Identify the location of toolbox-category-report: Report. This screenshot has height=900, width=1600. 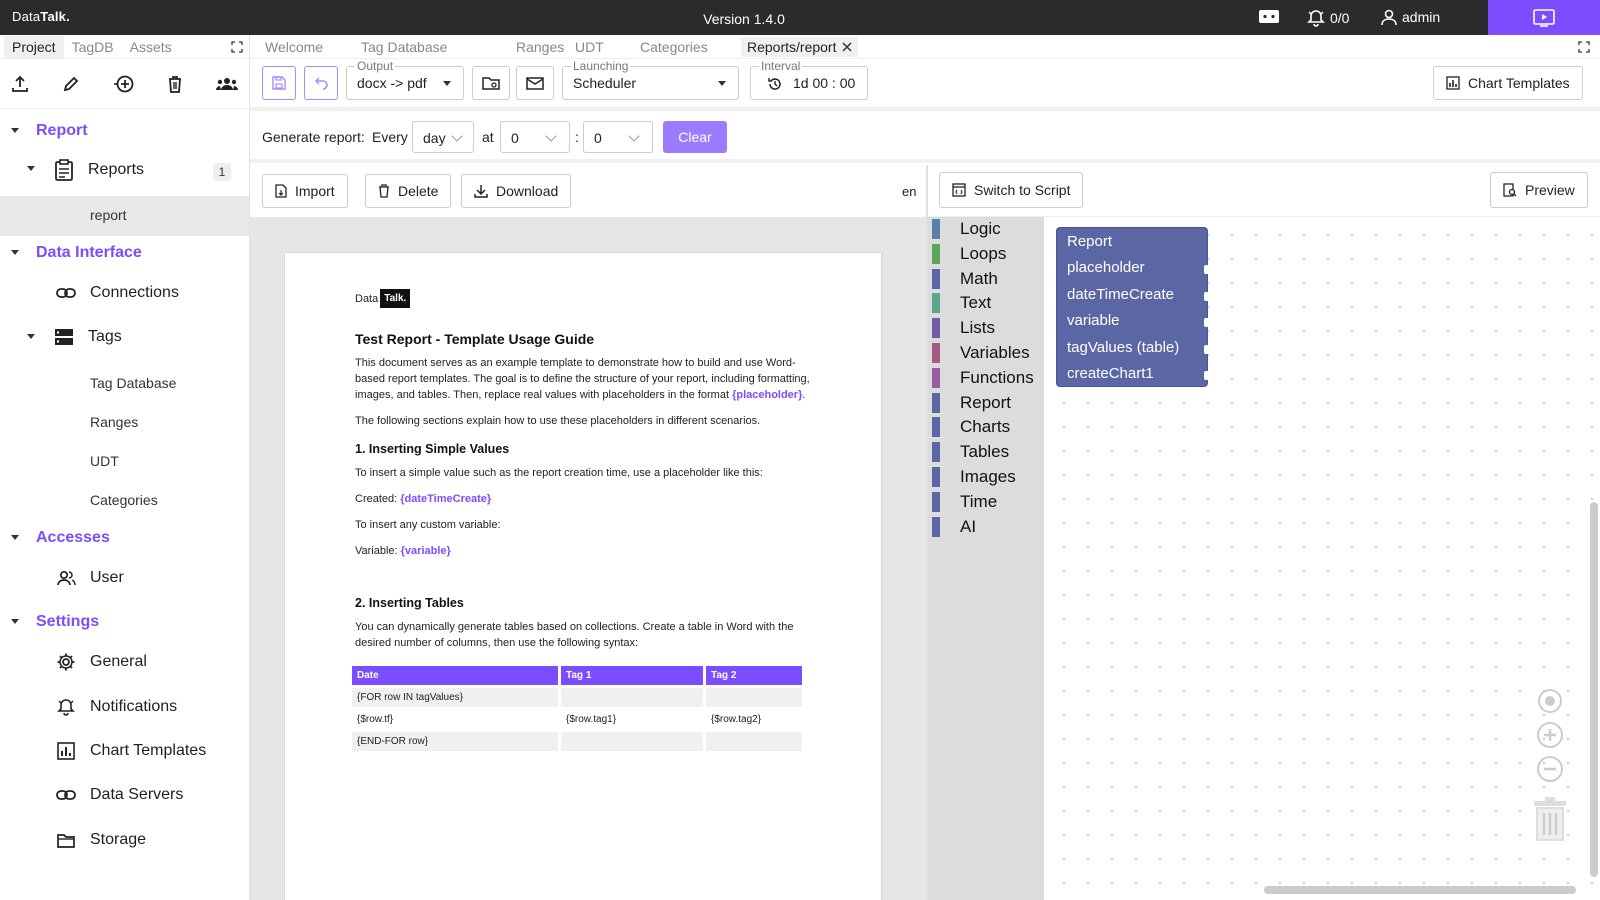
(971, 402).